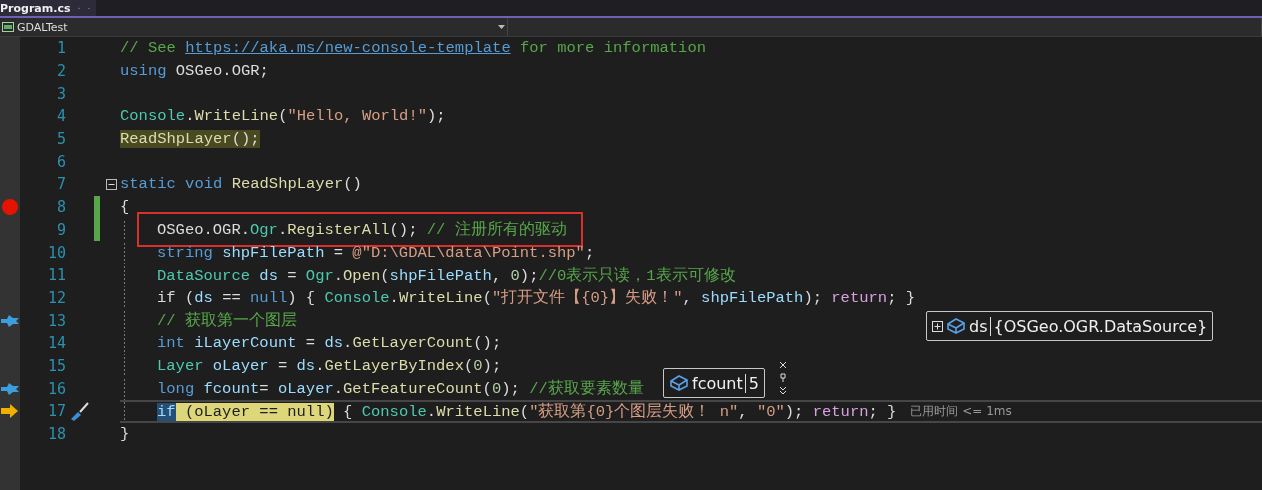 The width and height of the screenshot is (1262, 490). I want to click on expand-icon, so click(937, 326).